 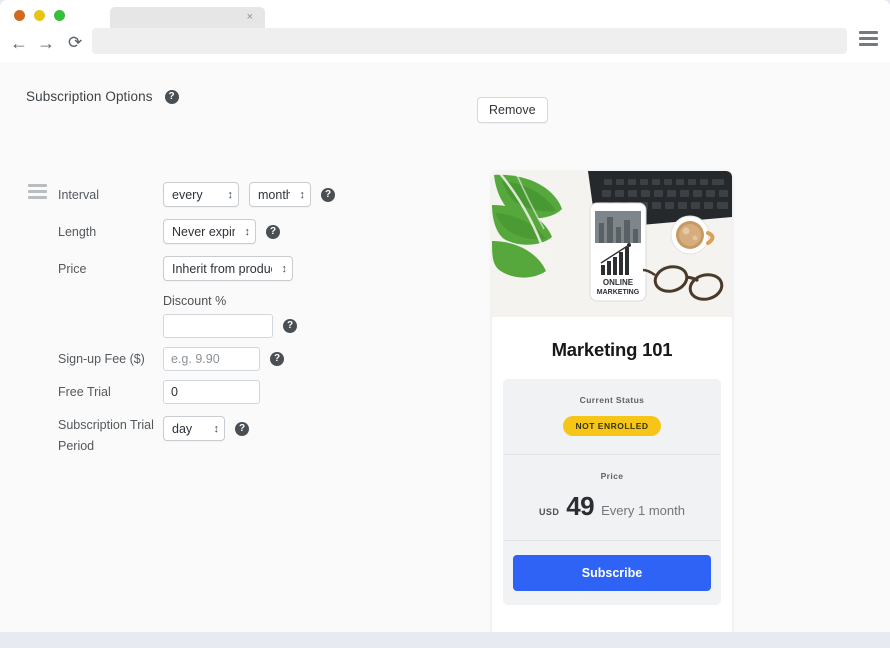 What do you see at coordinates (612, 244) in the screenshot?
I see `course-hero-image: ONLINE MARKETING` at bounding box center [612, 244].